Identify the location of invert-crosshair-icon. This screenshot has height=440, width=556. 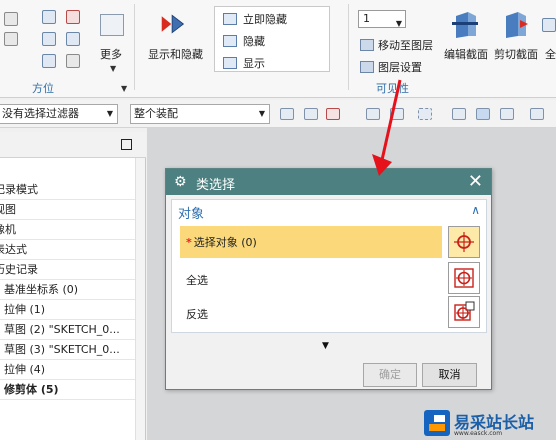
(464, 311).